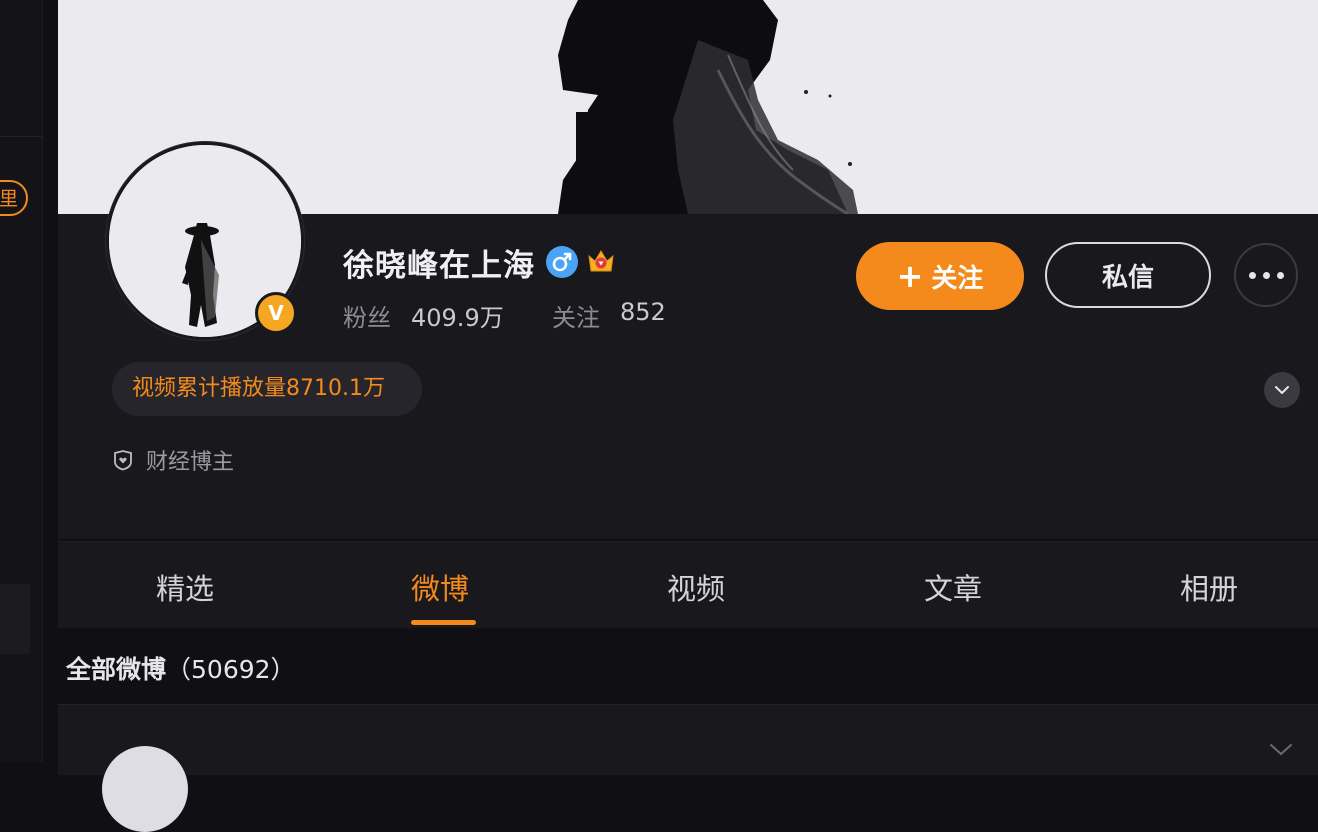 Image resolution: width=1318 pixels, height=832 pixels. I want to click on tab-albums: 相册, so click(1209, 587).